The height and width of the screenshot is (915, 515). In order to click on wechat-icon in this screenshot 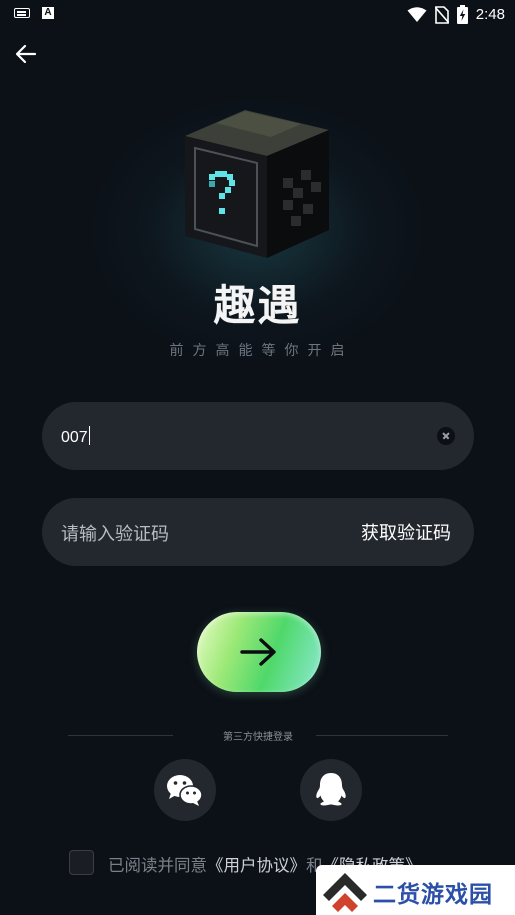, I will do `click(185, 790)`.